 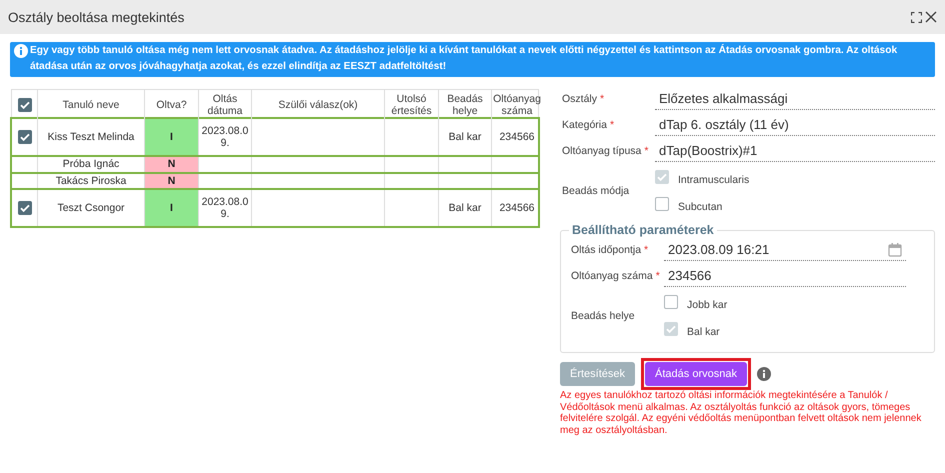 I want to click on field-label: Beadás módja, so click(x=596, y=190).